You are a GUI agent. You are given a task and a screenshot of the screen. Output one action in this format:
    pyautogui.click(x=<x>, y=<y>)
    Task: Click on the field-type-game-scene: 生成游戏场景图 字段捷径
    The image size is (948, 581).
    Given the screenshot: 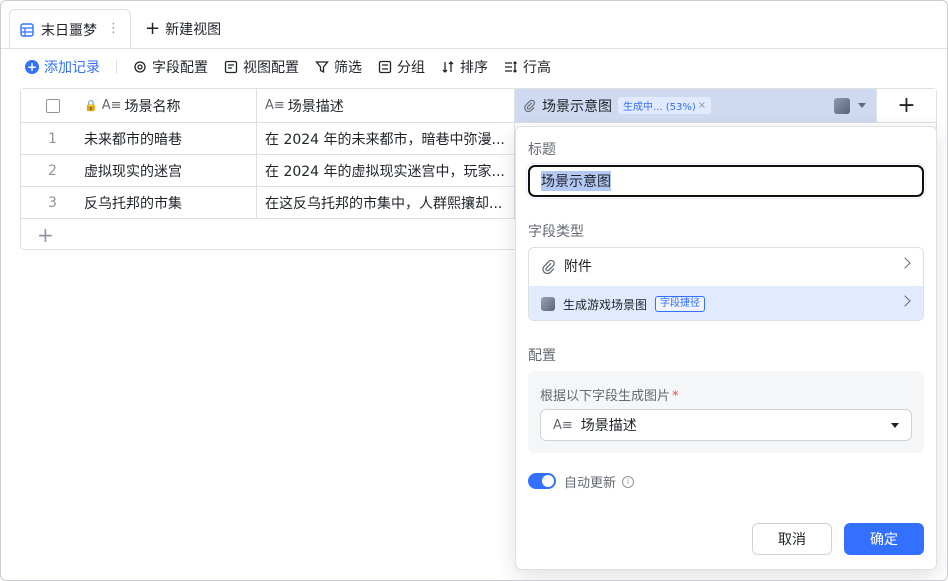 What is the action you would take?
    pyautogui.click(x=726, y=303)
    